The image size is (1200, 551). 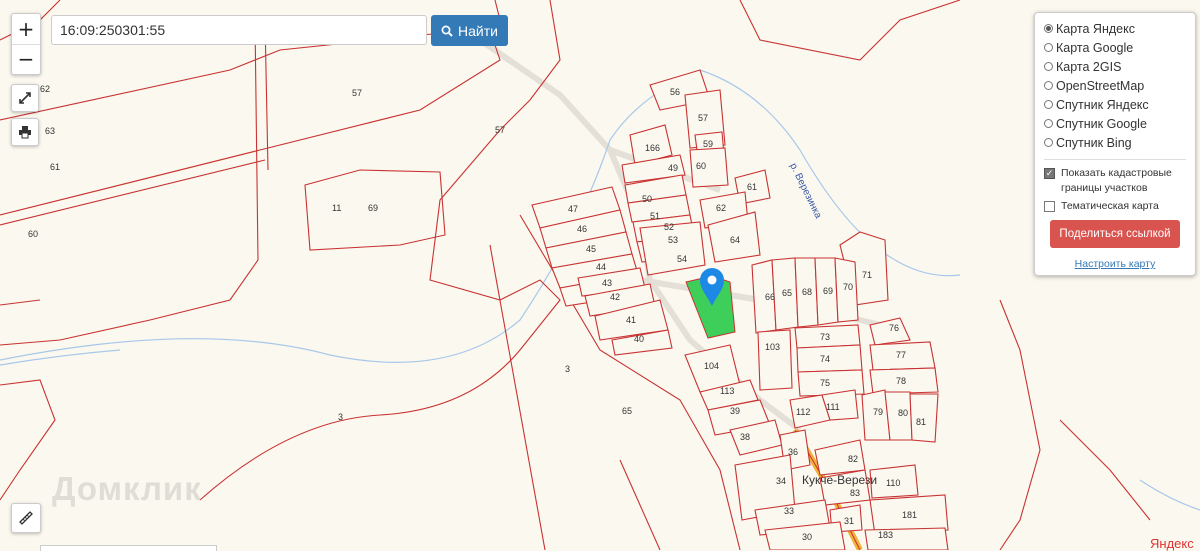 What do you see at coordinates (1115, 181) in the screenshot?
I see `cadastral-toggle: ✓ Показать кадастровые границы участков` at bounding box center [1115, 181].